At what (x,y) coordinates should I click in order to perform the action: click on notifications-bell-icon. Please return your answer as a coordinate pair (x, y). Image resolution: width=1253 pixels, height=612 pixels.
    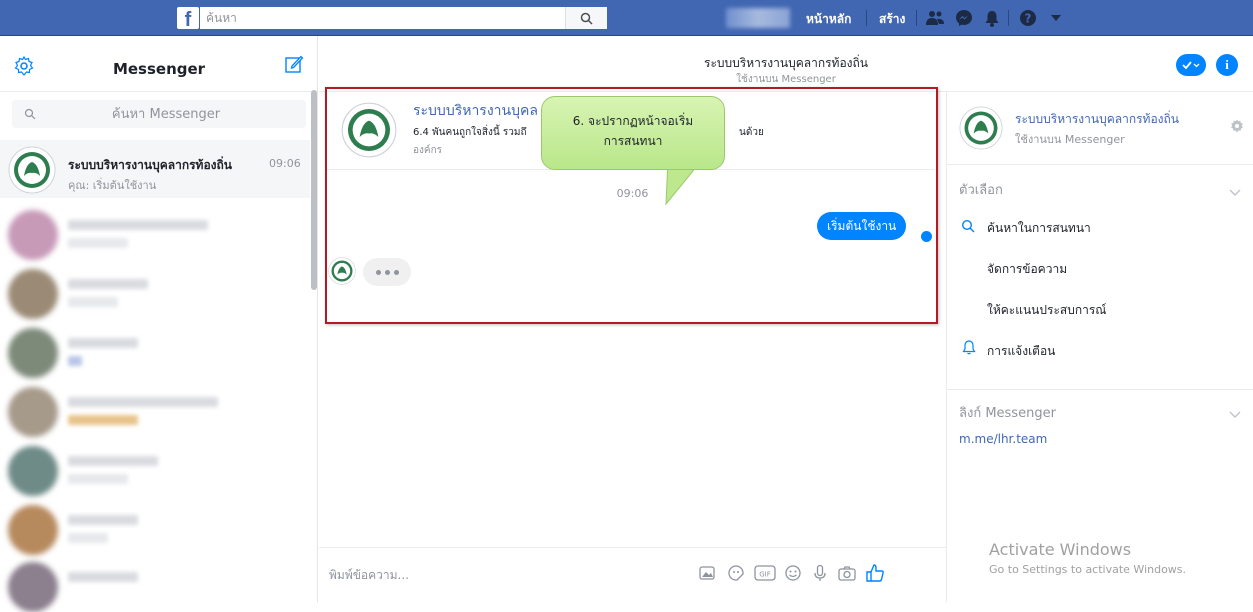
    Looking at the image, I should click on (992, 18).